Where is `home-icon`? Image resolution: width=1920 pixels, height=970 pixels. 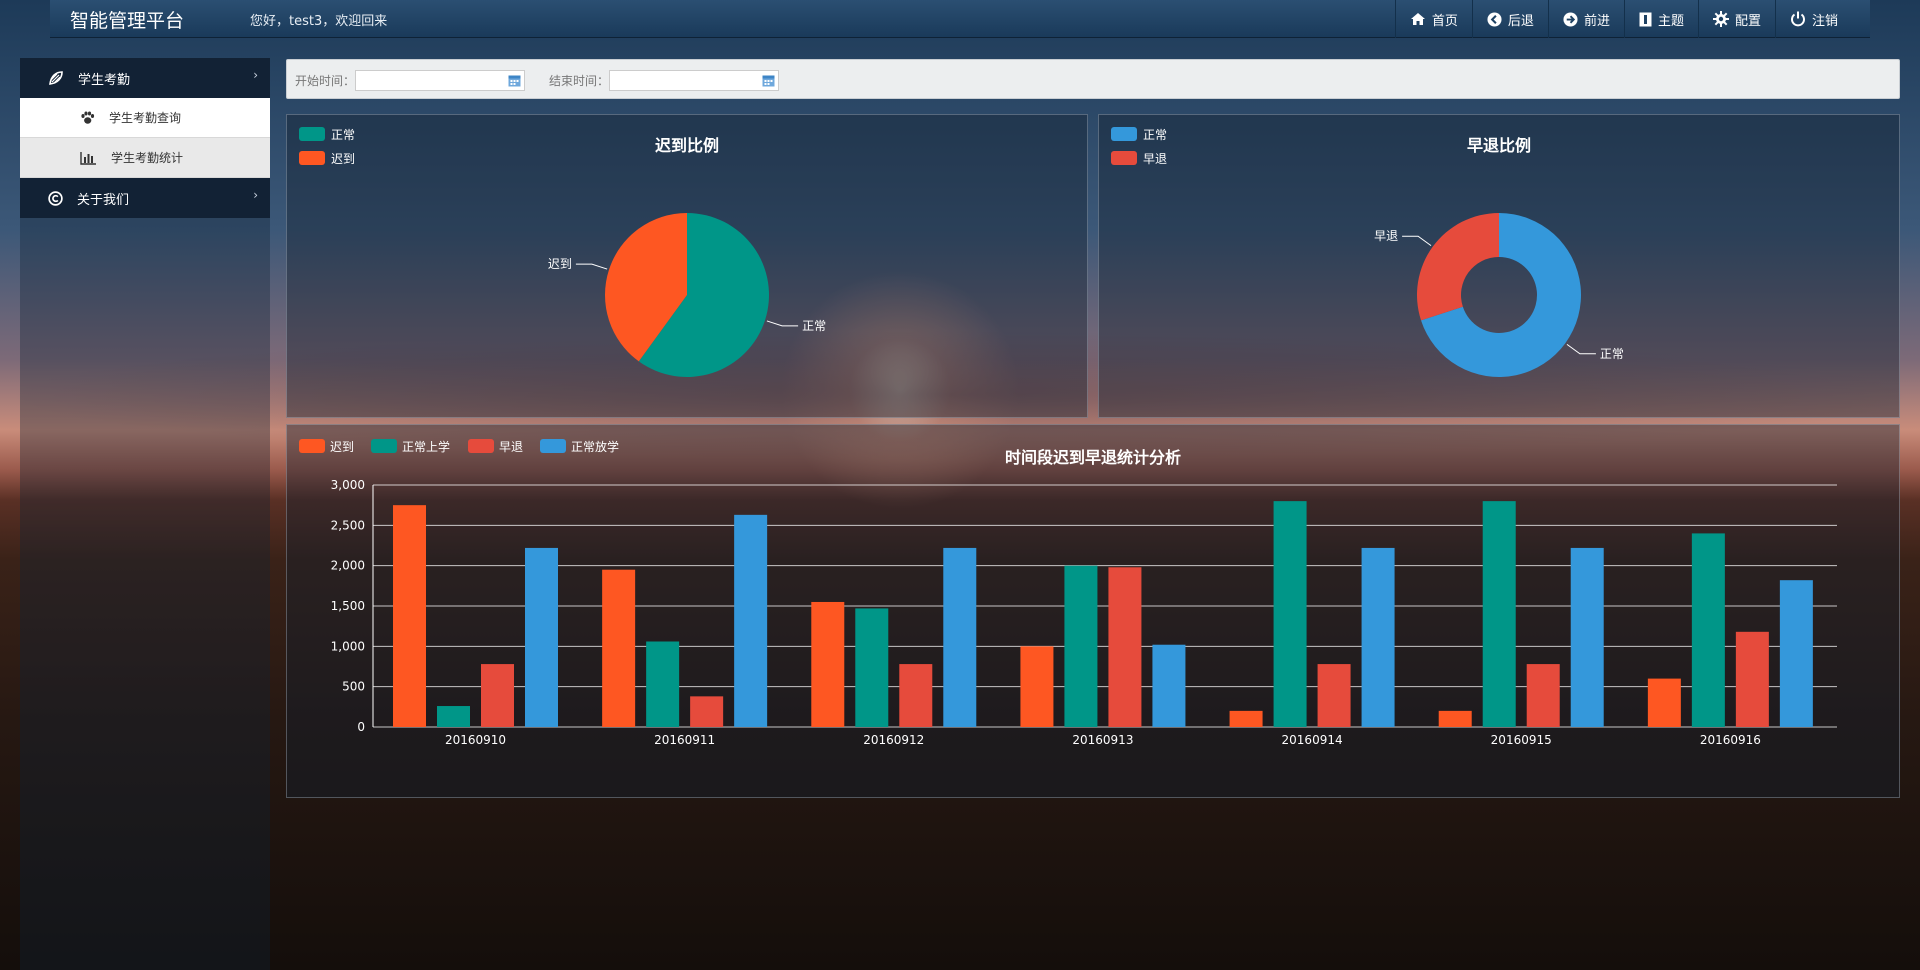 home-icon is located at coordinates (1417, 19).